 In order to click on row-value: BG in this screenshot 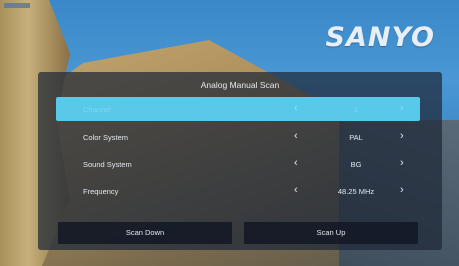, I will do `click(356, 164)`.